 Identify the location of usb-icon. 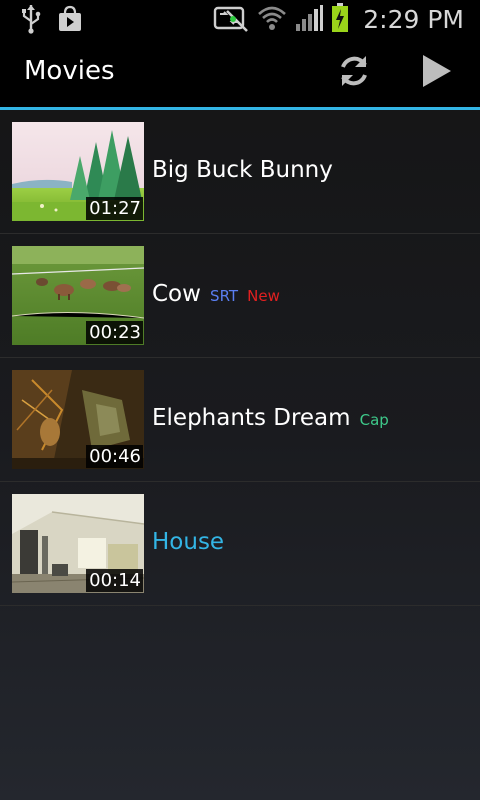
(31, 21).